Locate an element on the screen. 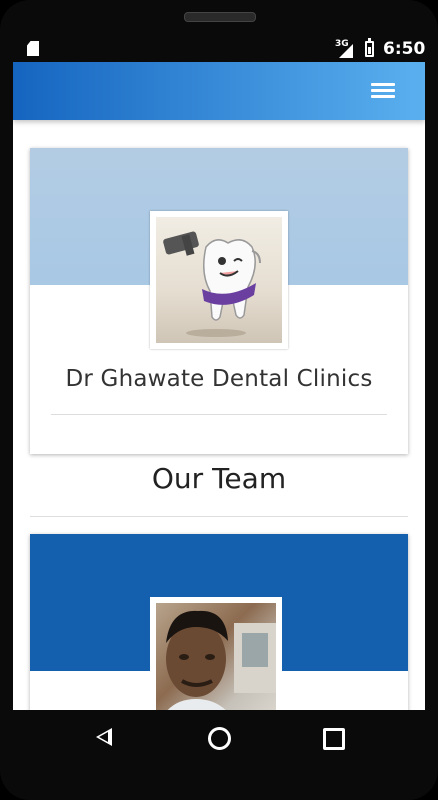  clinic-logo-frame is located at coordinates (219, 280).